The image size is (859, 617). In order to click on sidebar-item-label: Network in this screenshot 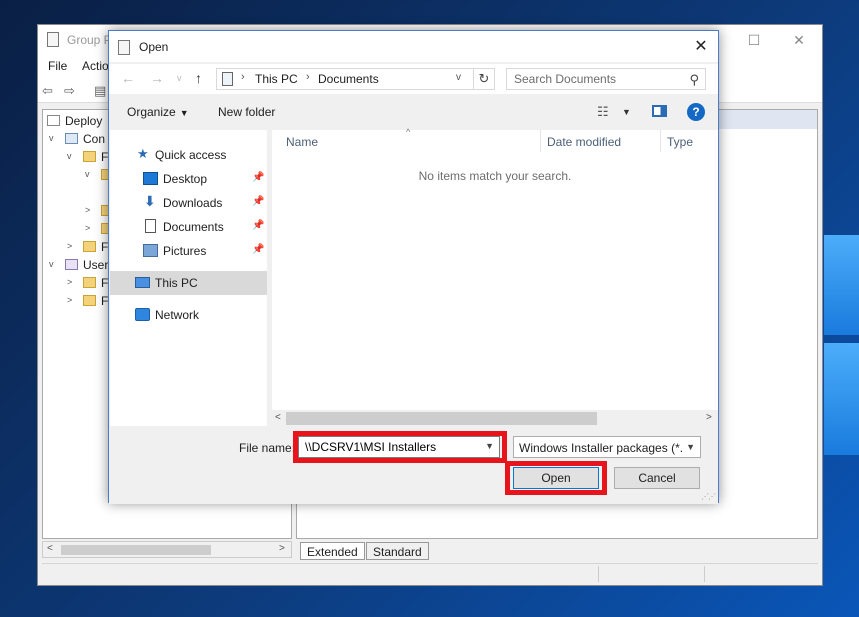, I will do `click(177, 315)`.